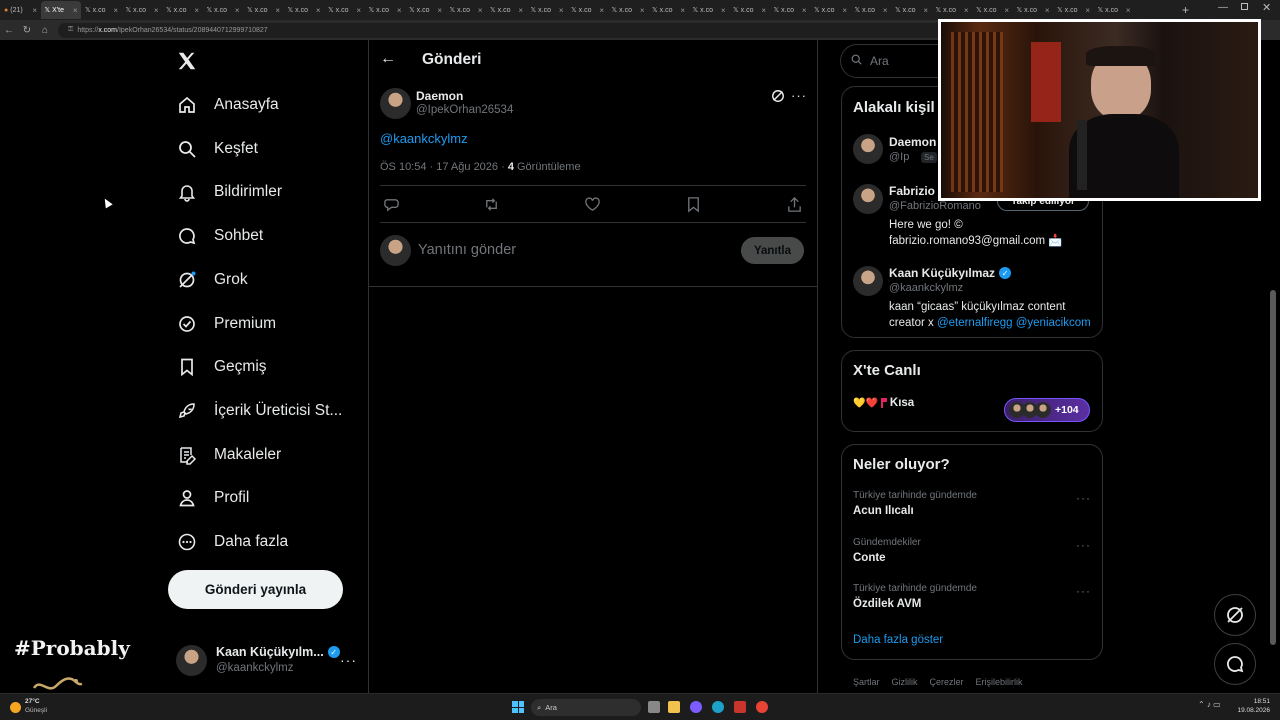  Describe the element at coordinates (883, 511) in the screenshot. I see `trend-name: Acun Ilıcalı` at that location.